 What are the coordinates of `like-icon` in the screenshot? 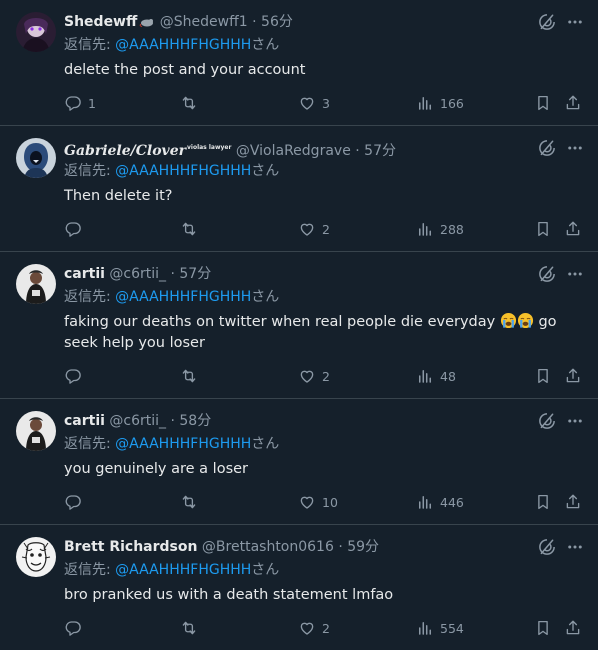 It's located at (307, 502).